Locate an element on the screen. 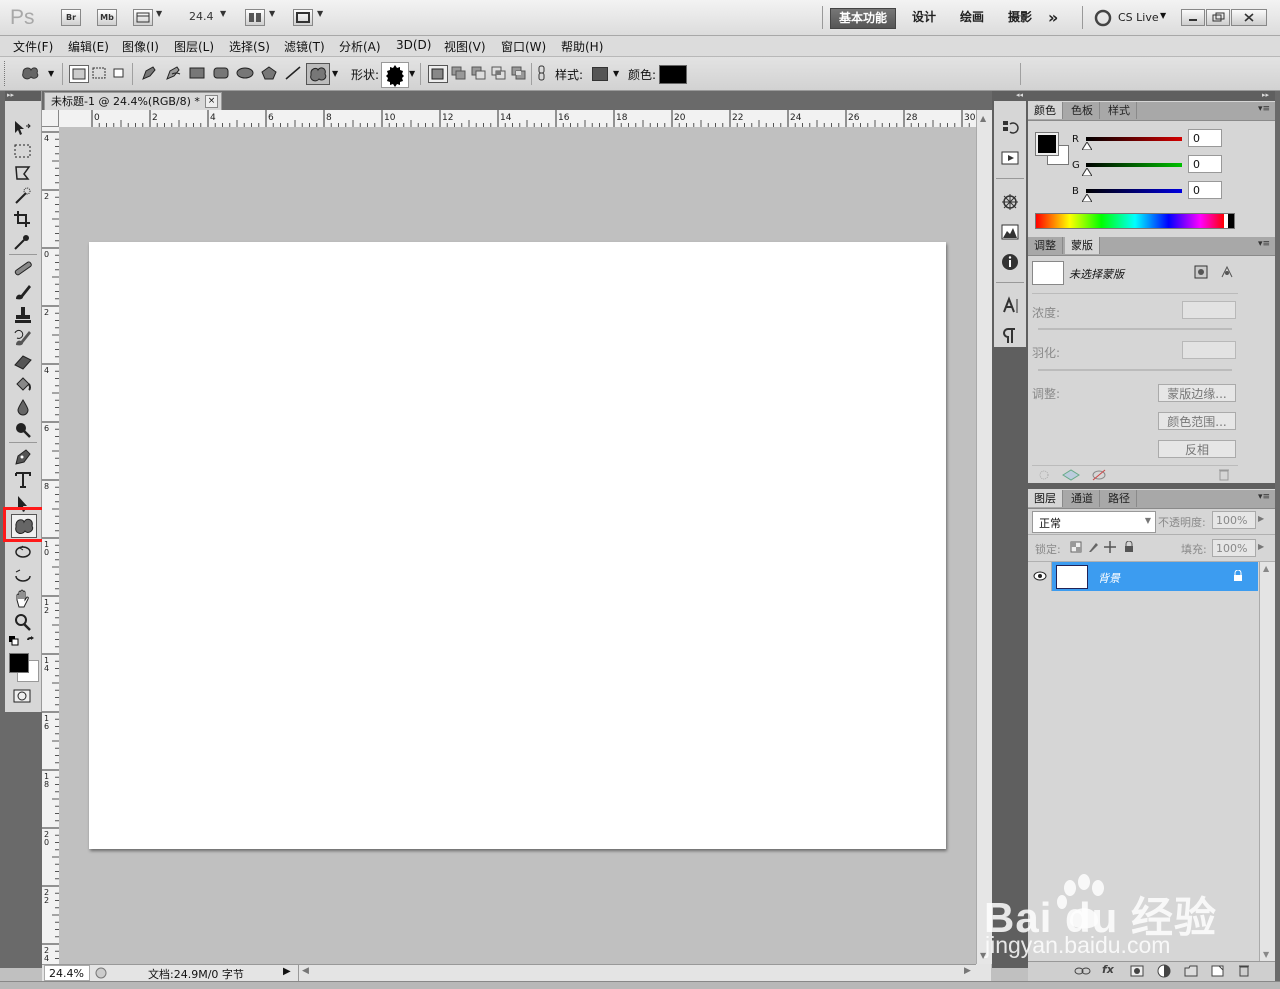  tab-paths: 路径 is located at coordinates (1119, 498).